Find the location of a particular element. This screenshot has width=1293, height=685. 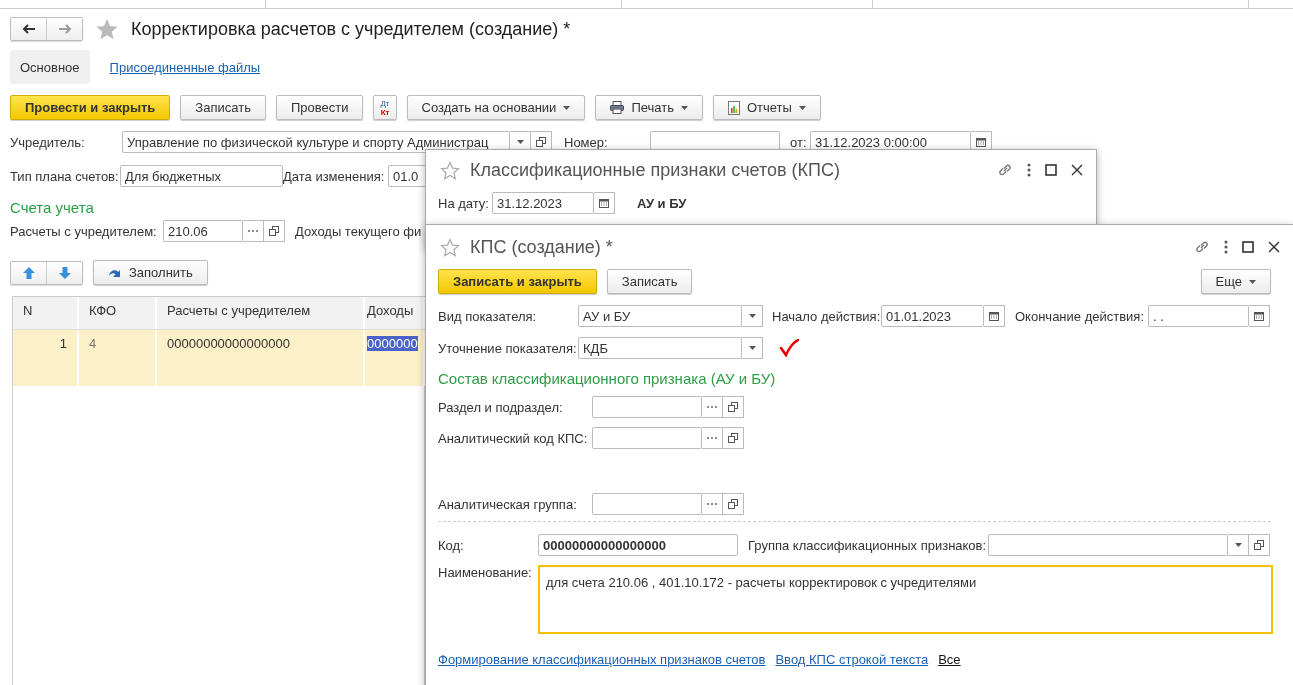

primary-button: Записать и закрыть is located at coordinates (517, 281).